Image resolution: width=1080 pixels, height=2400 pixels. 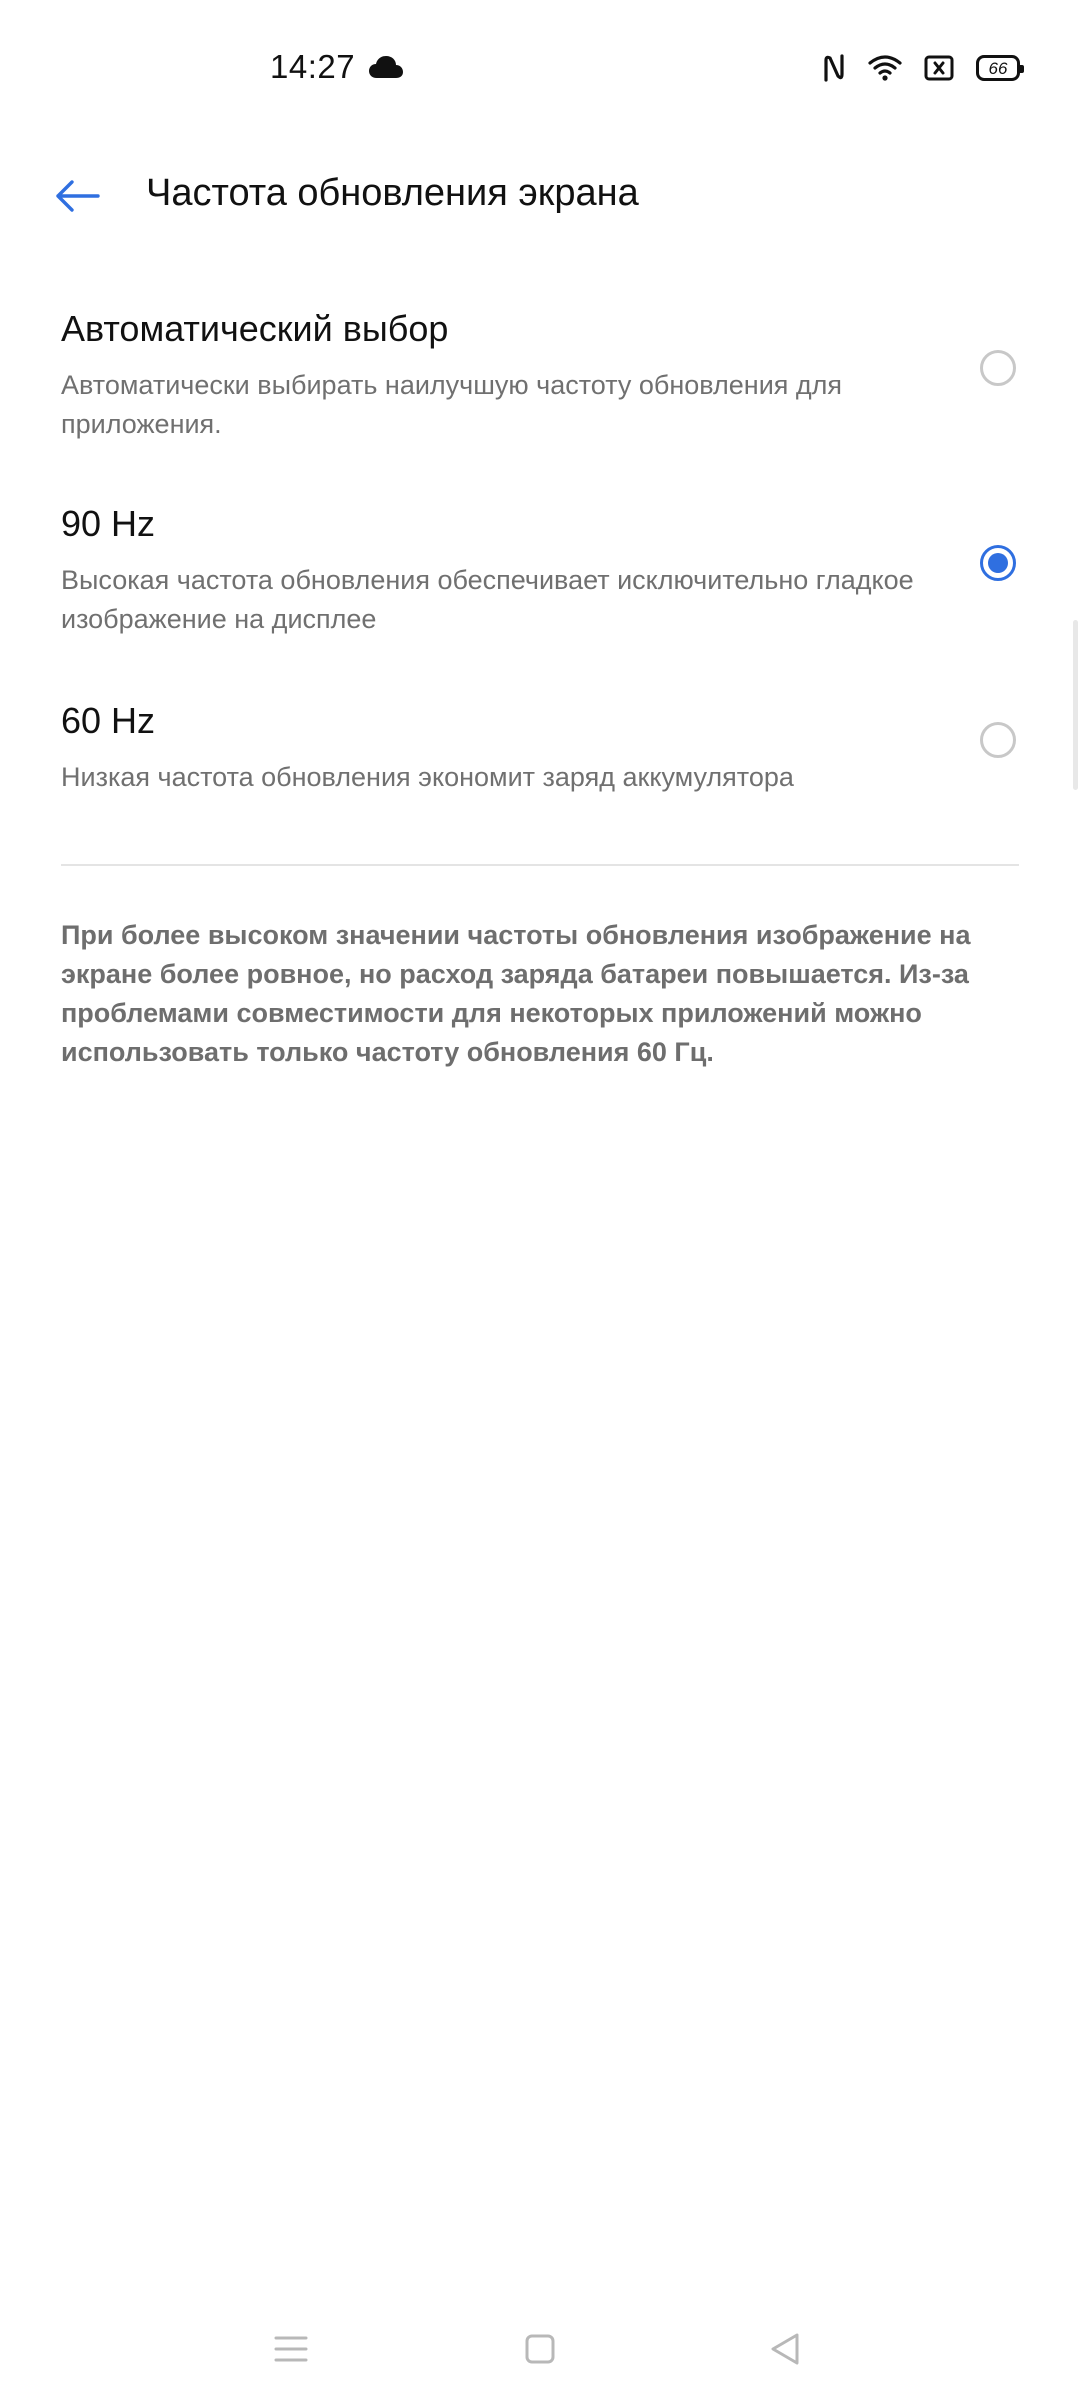 I want to click on option-title: Автоматический выбор, so click(x=255, y=328).